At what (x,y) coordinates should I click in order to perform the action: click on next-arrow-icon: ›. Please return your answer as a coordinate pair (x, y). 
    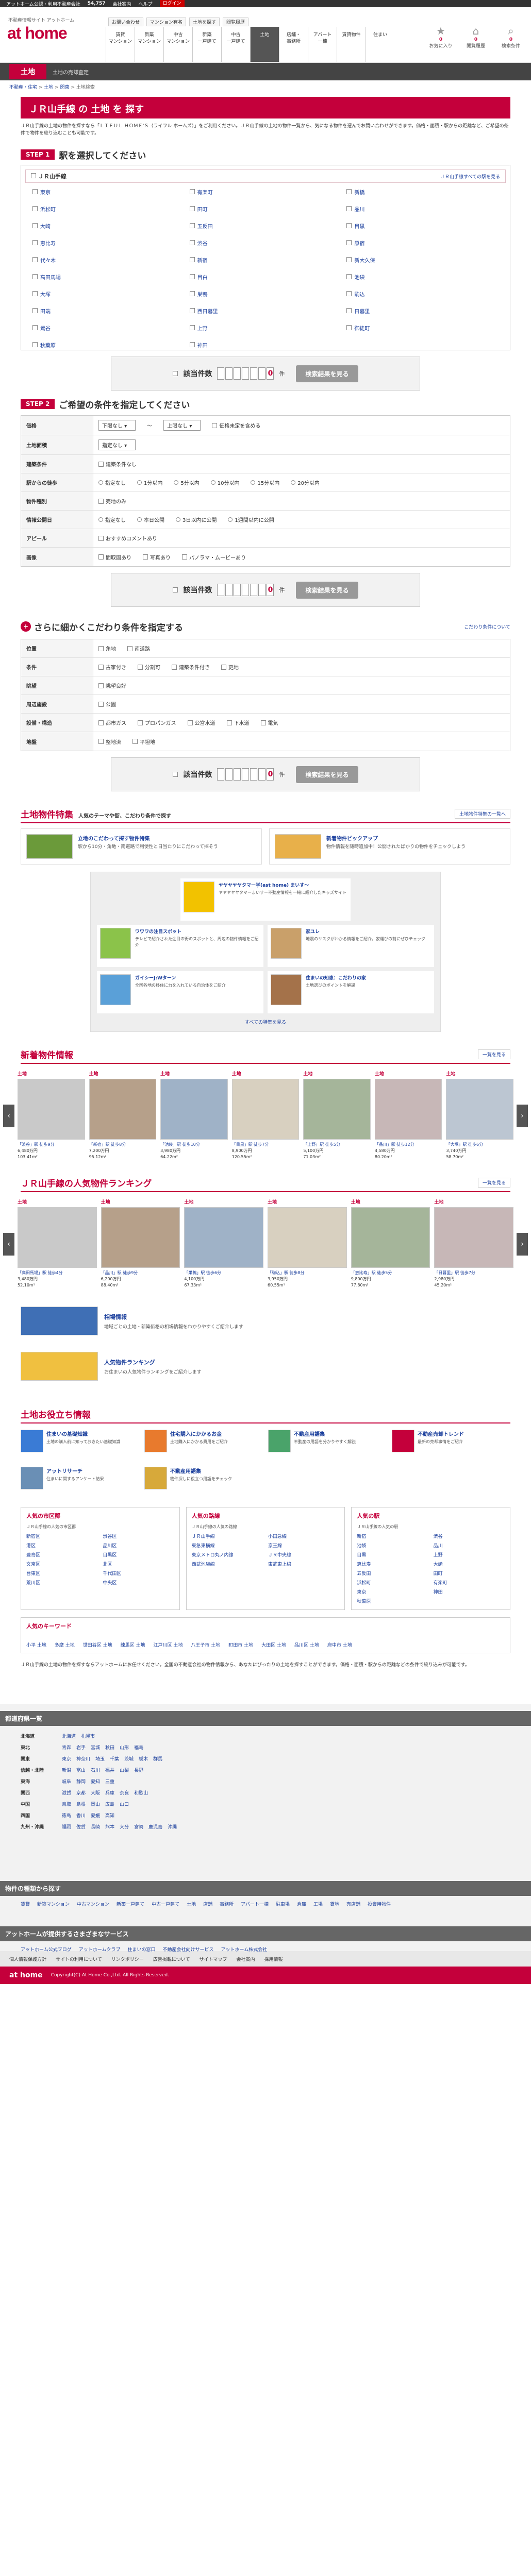
    Looking at the image, I should click on (522, 1115).